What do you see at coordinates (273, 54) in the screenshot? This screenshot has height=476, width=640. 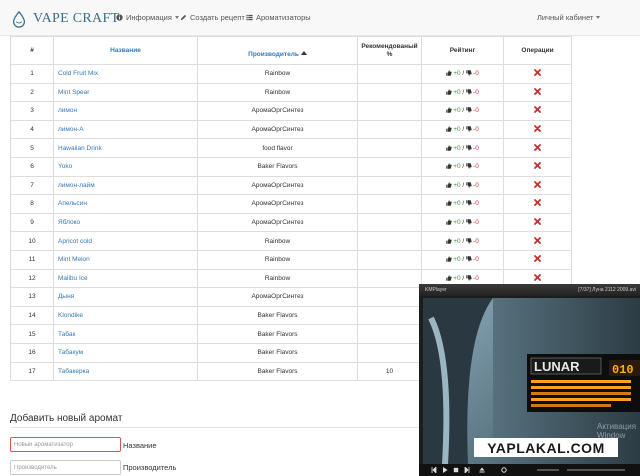 I see `column-header-manufacturer-label: Производитель` at bounding box center [273, 54].